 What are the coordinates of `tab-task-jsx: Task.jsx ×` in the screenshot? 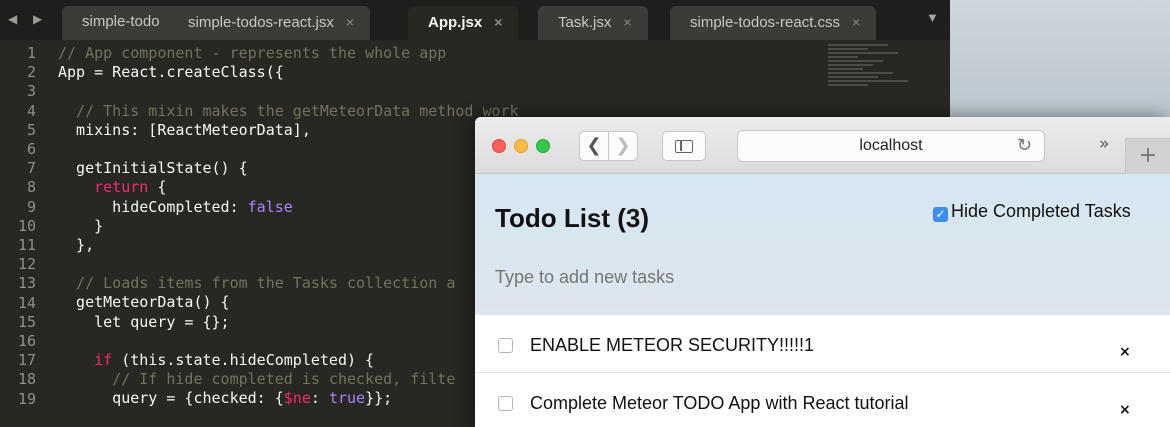 It's located at (593, 23).